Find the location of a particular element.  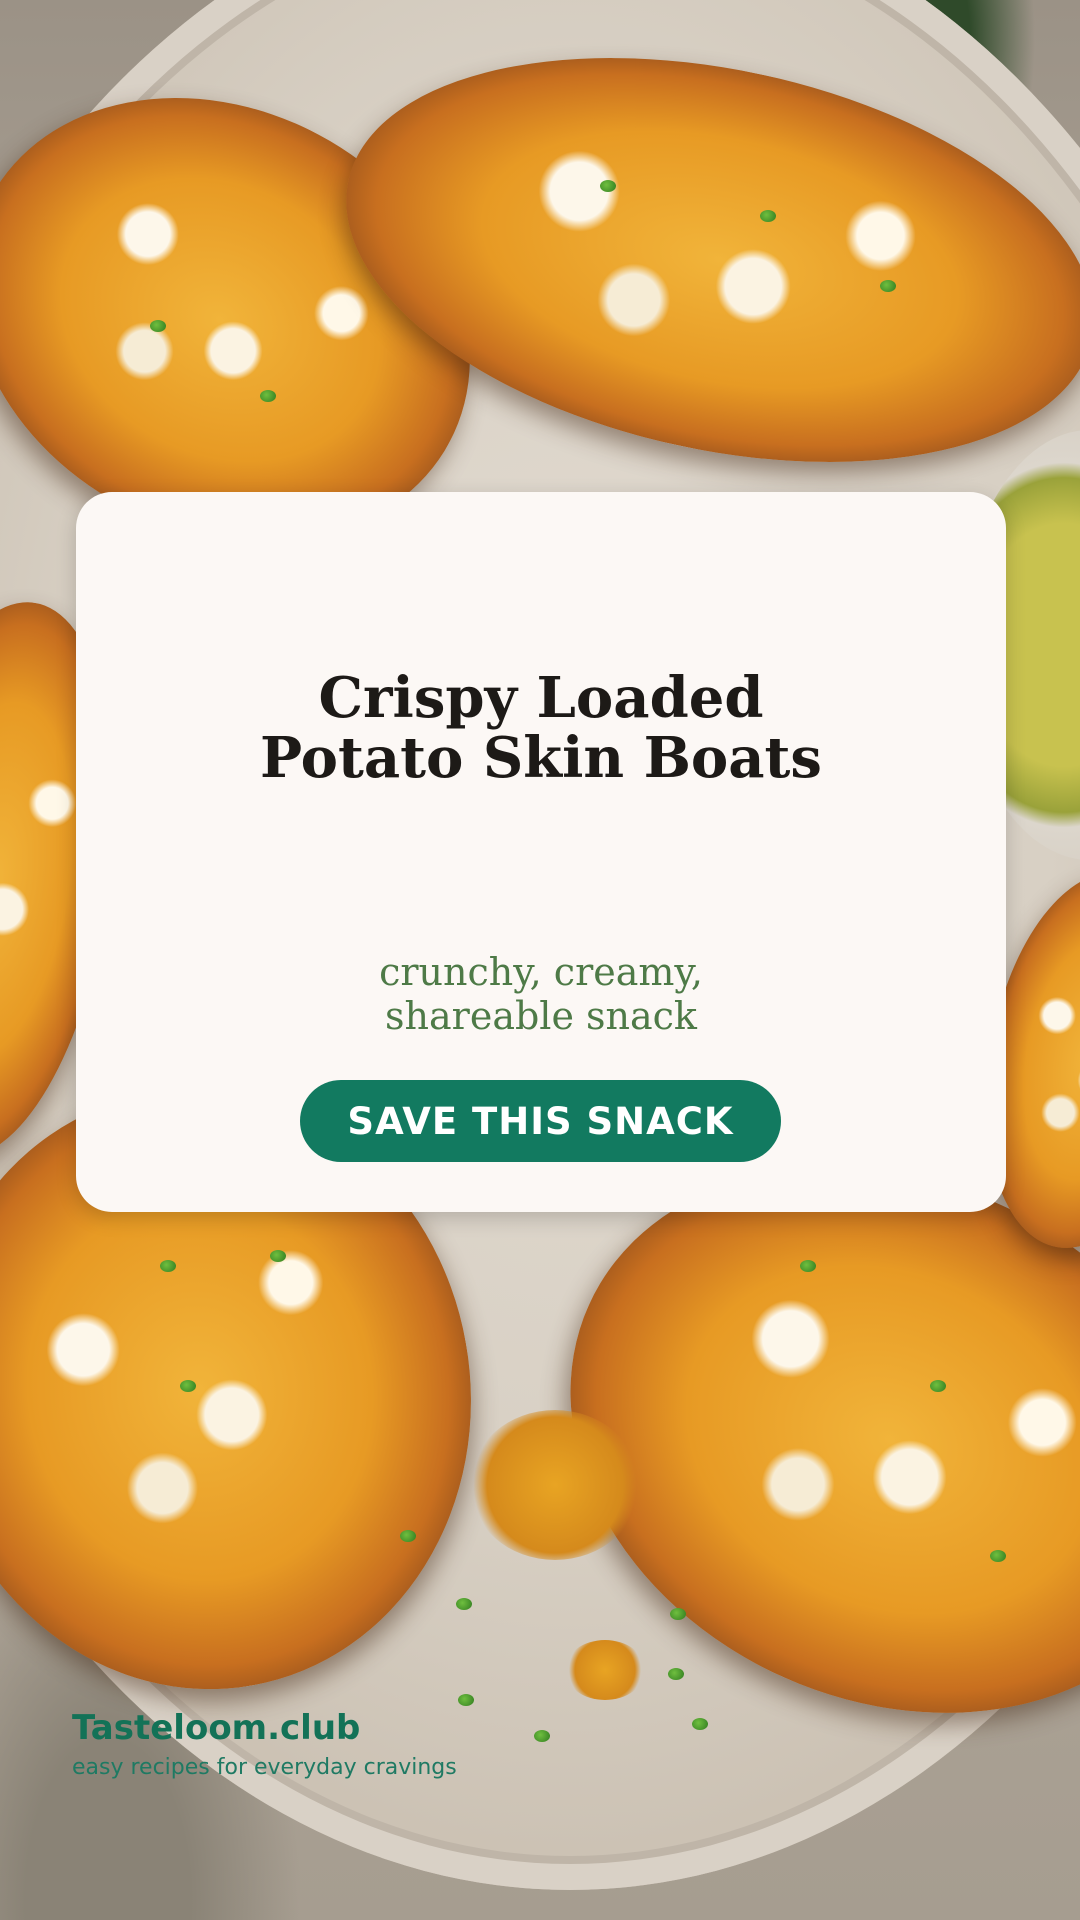

save-snack-button: SAVE THIS SNACK is located at coordinates (540, 1121).